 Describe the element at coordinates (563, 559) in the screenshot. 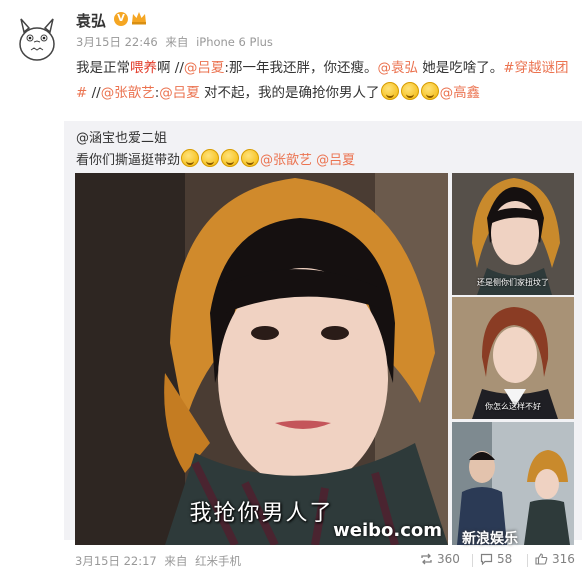

I see `like-count: 316` at that location.